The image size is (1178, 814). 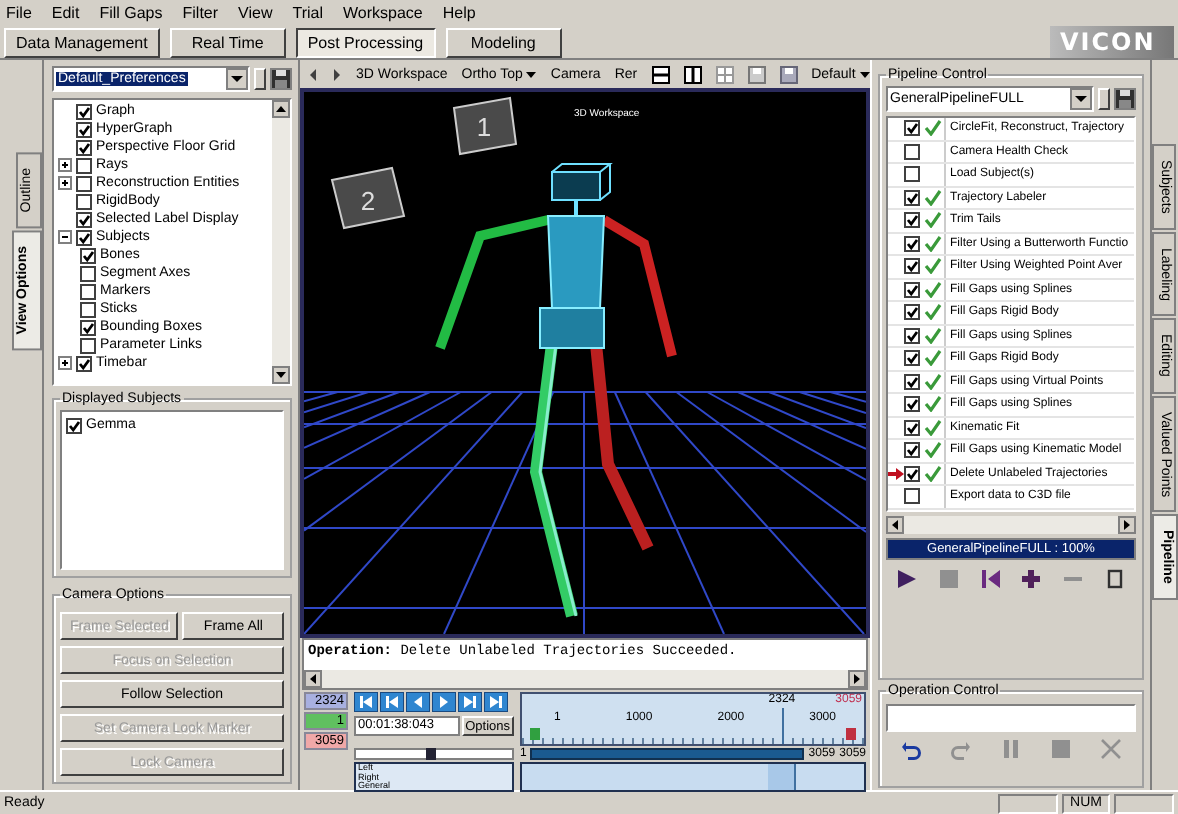 I want to click on step-forward-button, so click(x=470, y=702).